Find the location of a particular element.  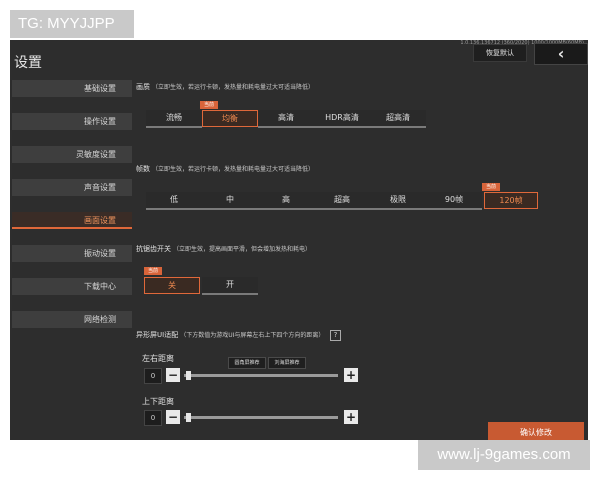

quality-option-uhd: 超高清 is located at coordinates (398, 119).